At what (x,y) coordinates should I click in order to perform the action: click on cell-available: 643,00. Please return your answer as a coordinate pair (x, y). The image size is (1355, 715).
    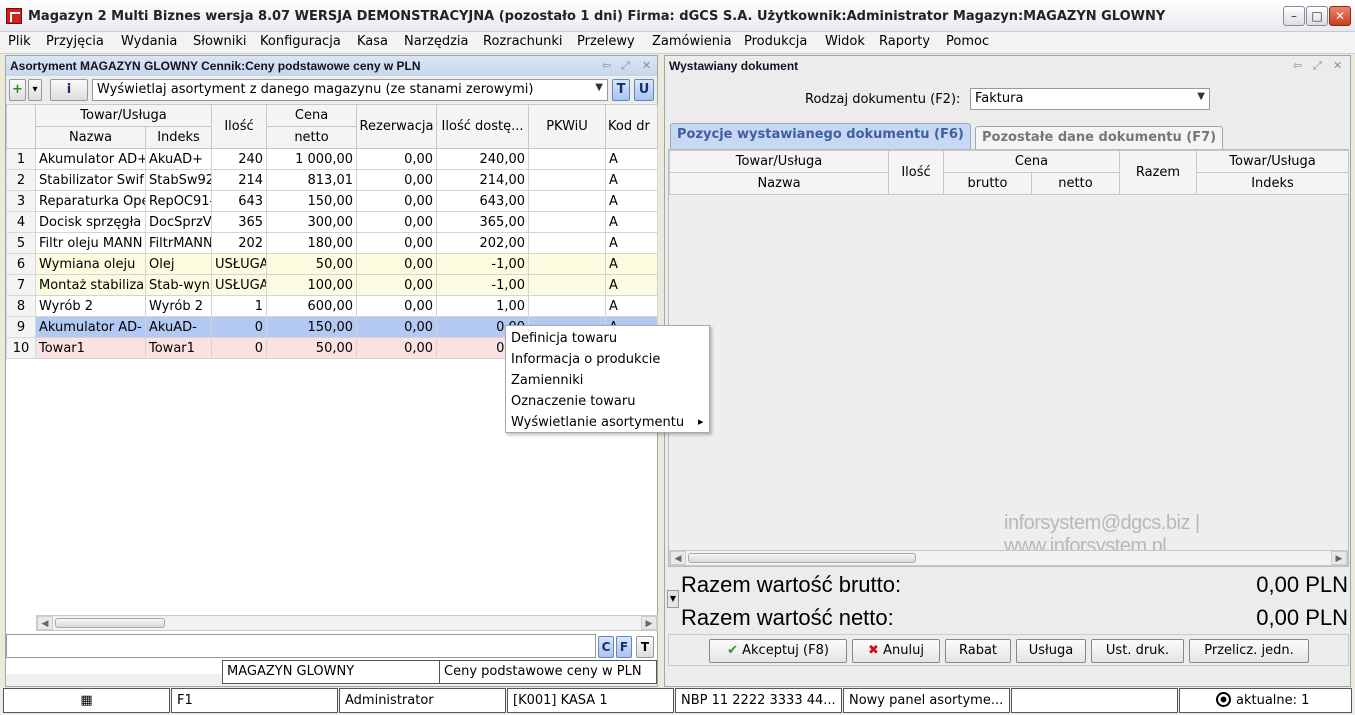
    Looking at the image, I should click on (483, 201).